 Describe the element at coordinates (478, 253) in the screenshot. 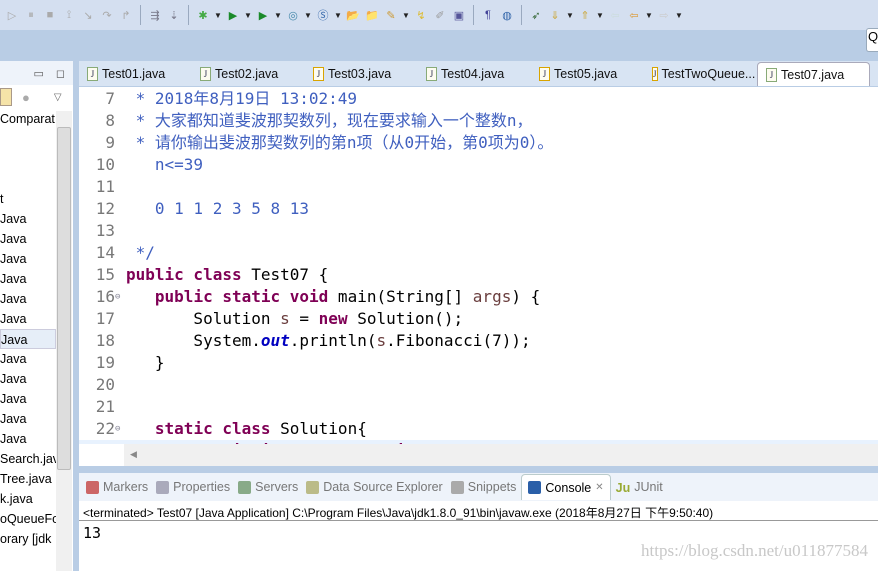

I see `code-line: 14 */` at that location.